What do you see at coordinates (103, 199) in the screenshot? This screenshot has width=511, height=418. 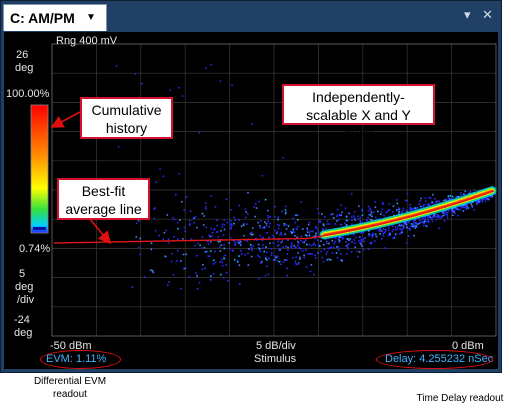 I see `callout-best-fit: Best-fit average line` at bounding box center [103, 199].